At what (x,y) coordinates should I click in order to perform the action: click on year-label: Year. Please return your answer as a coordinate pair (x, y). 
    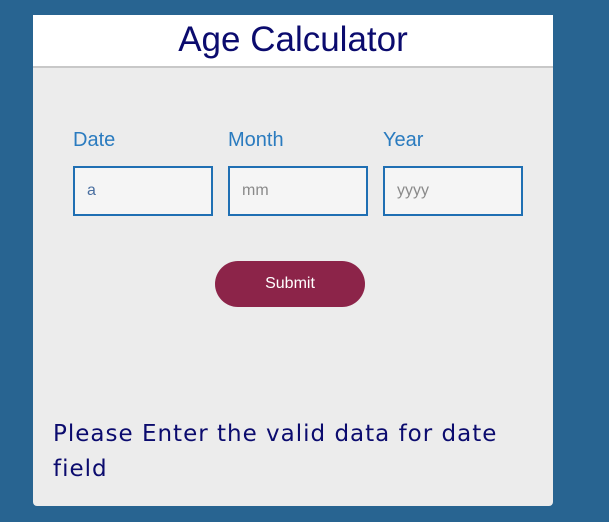
    Looking at the image, I should click on (403, 140).